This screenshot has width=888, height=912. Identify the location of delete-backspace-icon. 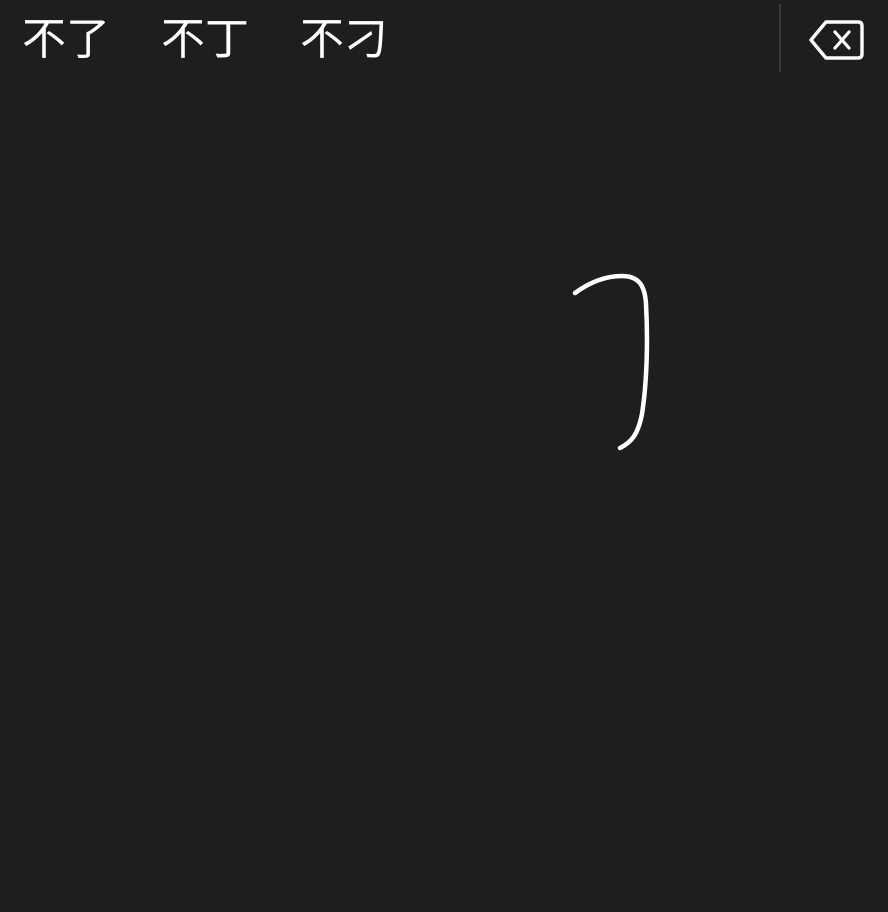
(836, 40).